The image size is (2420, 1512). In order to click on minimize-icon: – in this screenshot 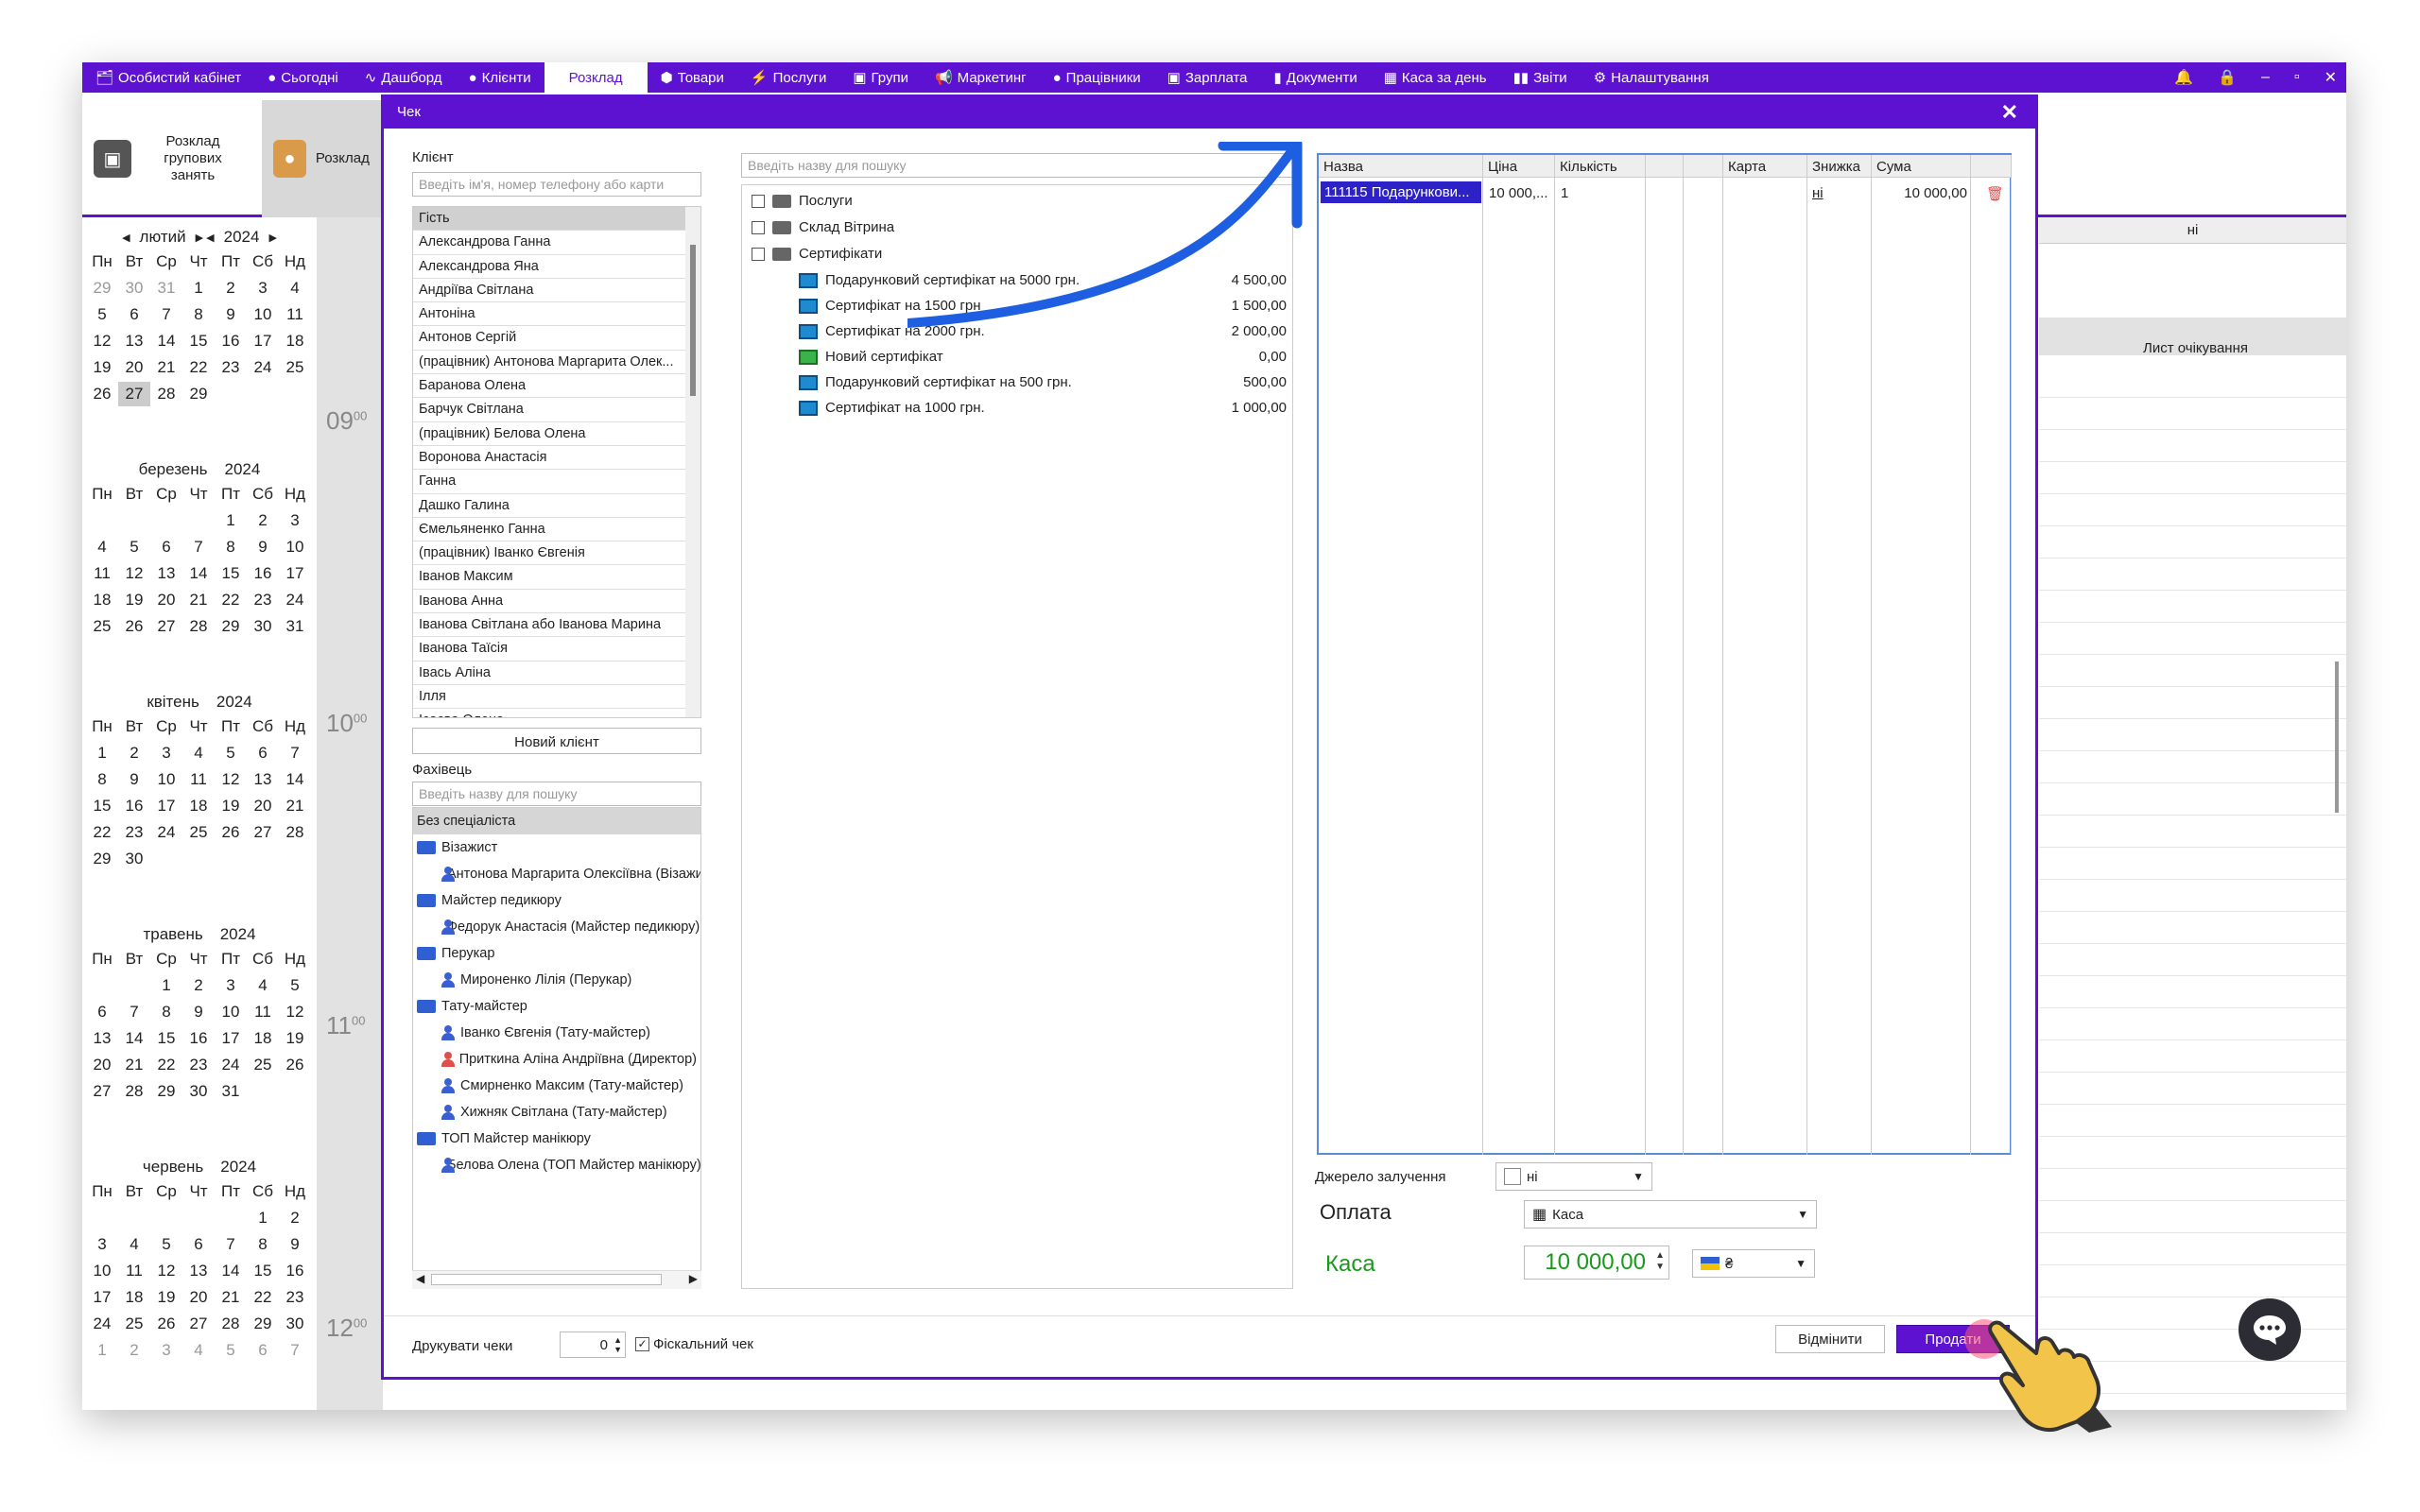, I will do `click(2266, 77)`.